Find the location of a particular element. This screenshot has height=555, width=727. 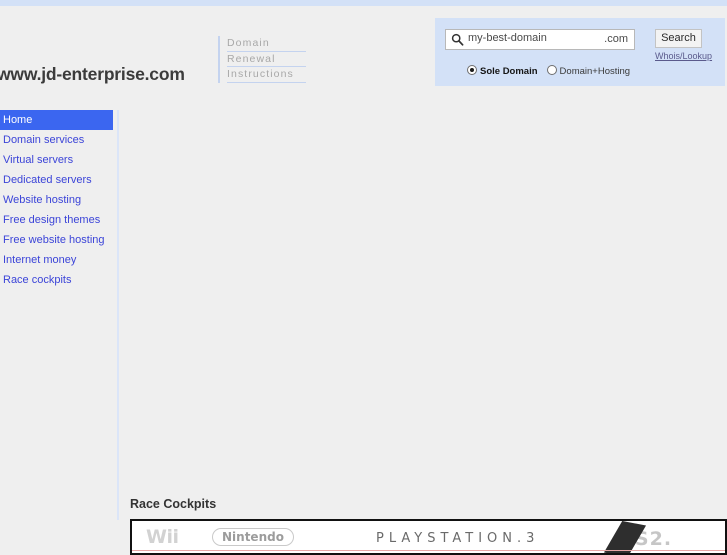

search-button: Search is located at coordinates (678, 38).